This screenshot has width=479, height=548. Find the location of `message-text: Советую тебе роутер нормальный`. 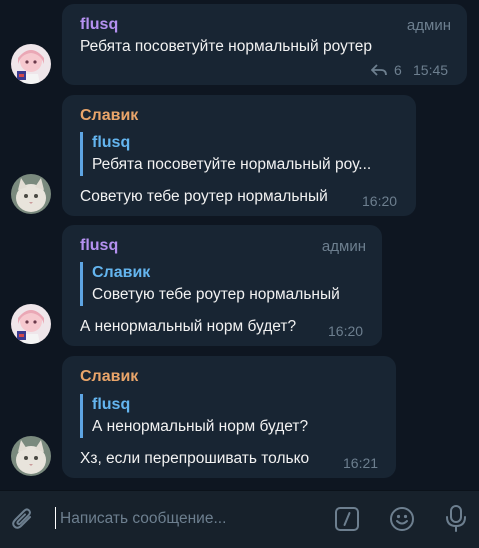

message-text: Советую тебе роутер нормальный is located at coordinates (204, 196).